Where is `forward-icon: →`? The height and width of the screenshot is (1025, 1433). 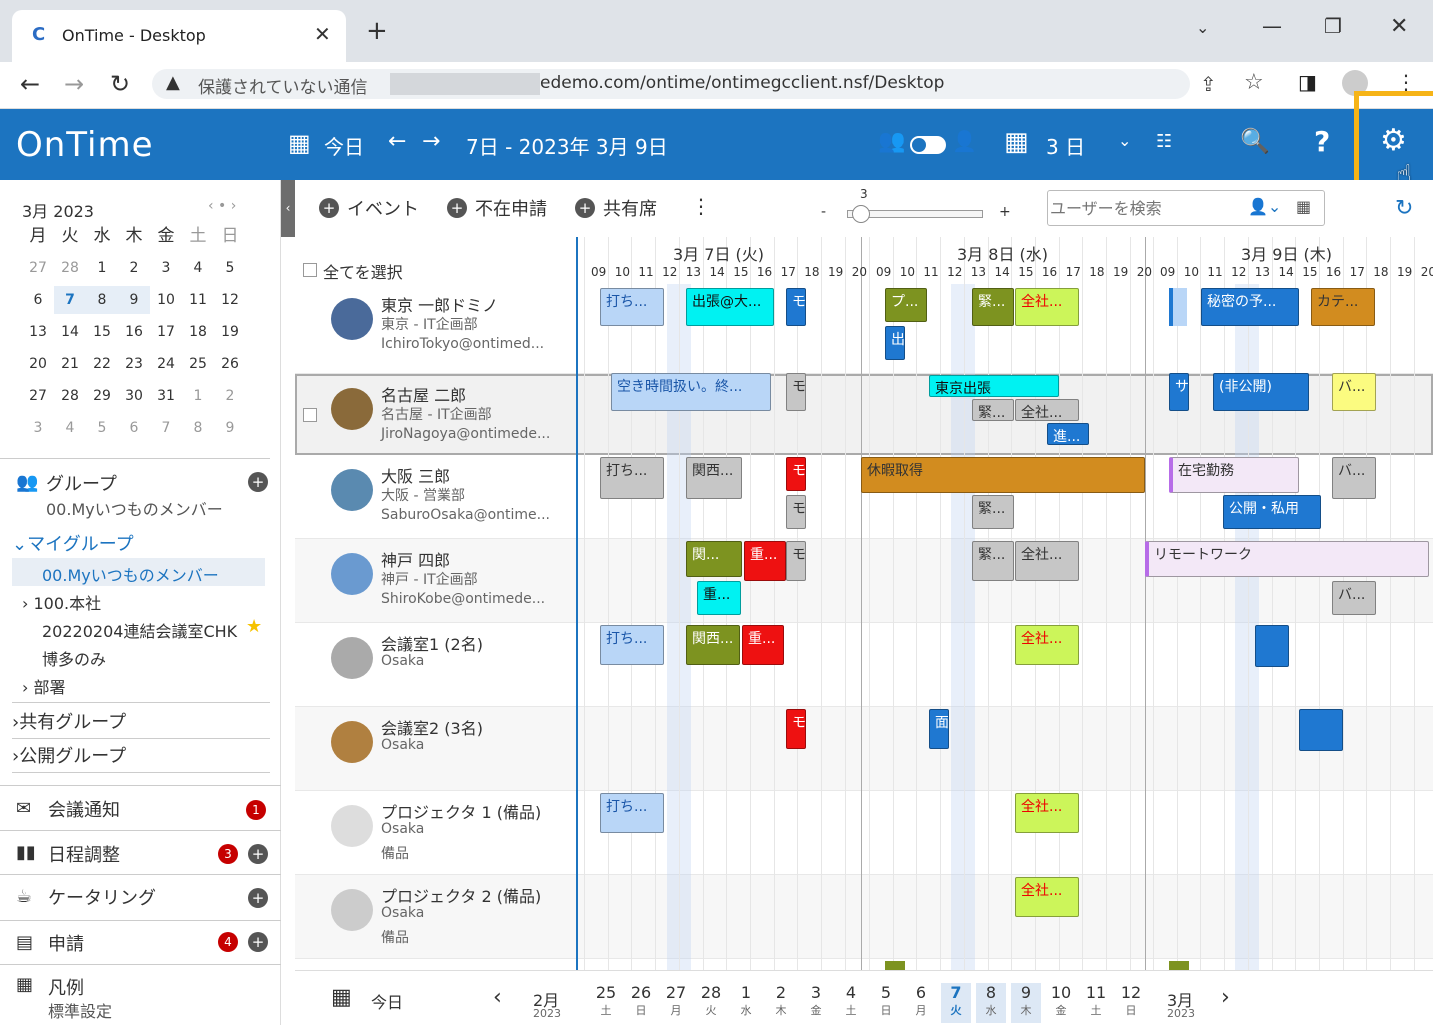 forward-icon: → is located at coordinates (74, 84).